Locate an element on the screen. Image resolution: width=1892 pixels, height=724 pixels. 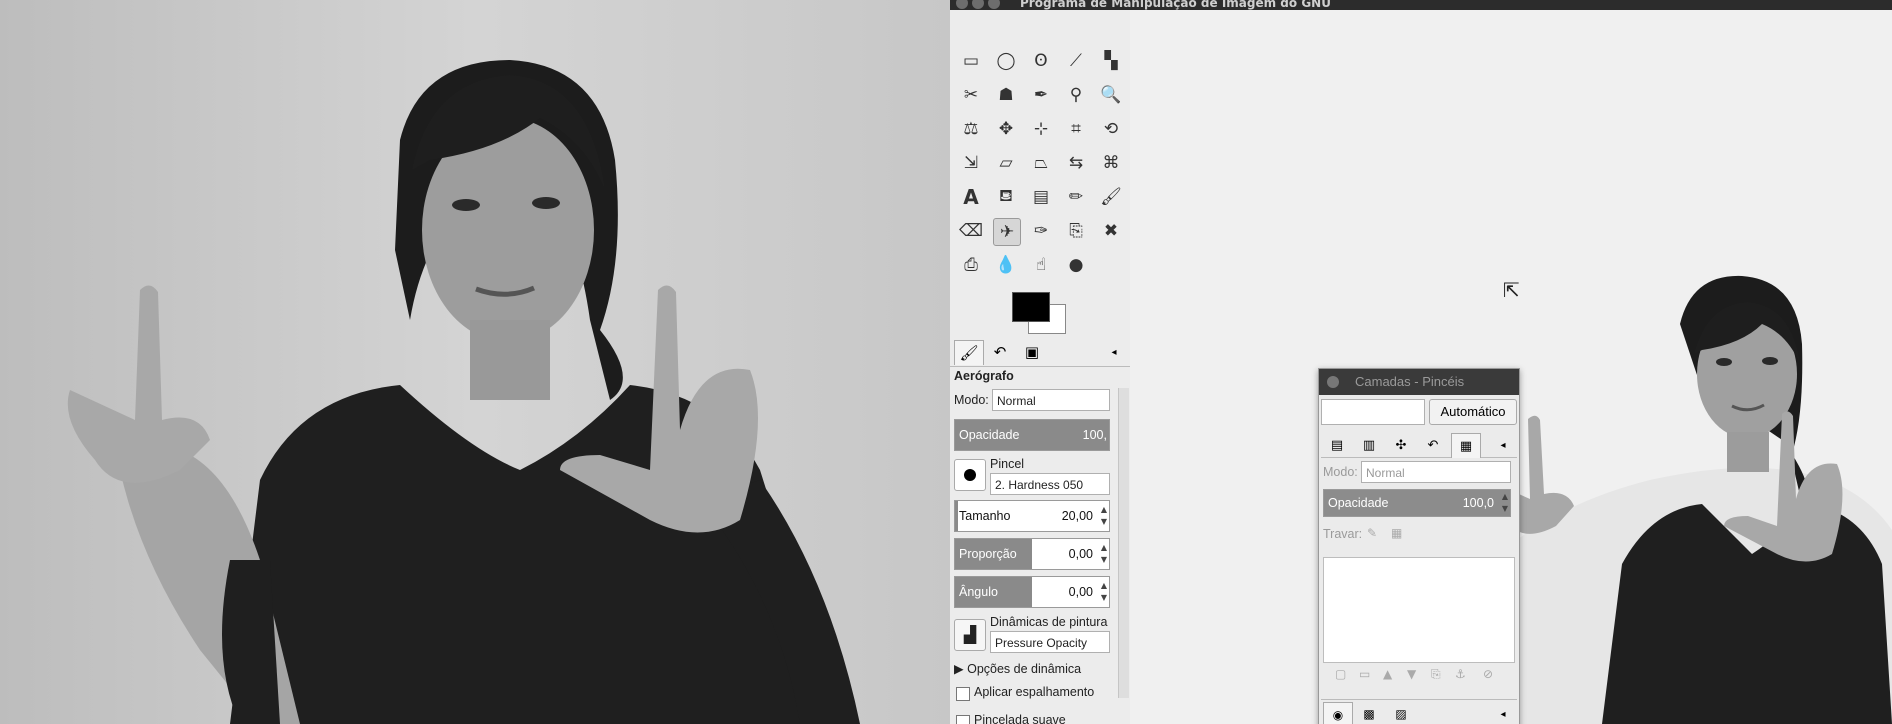
color-picker-icon: ⚲ is located at coordinates (1076, 95).